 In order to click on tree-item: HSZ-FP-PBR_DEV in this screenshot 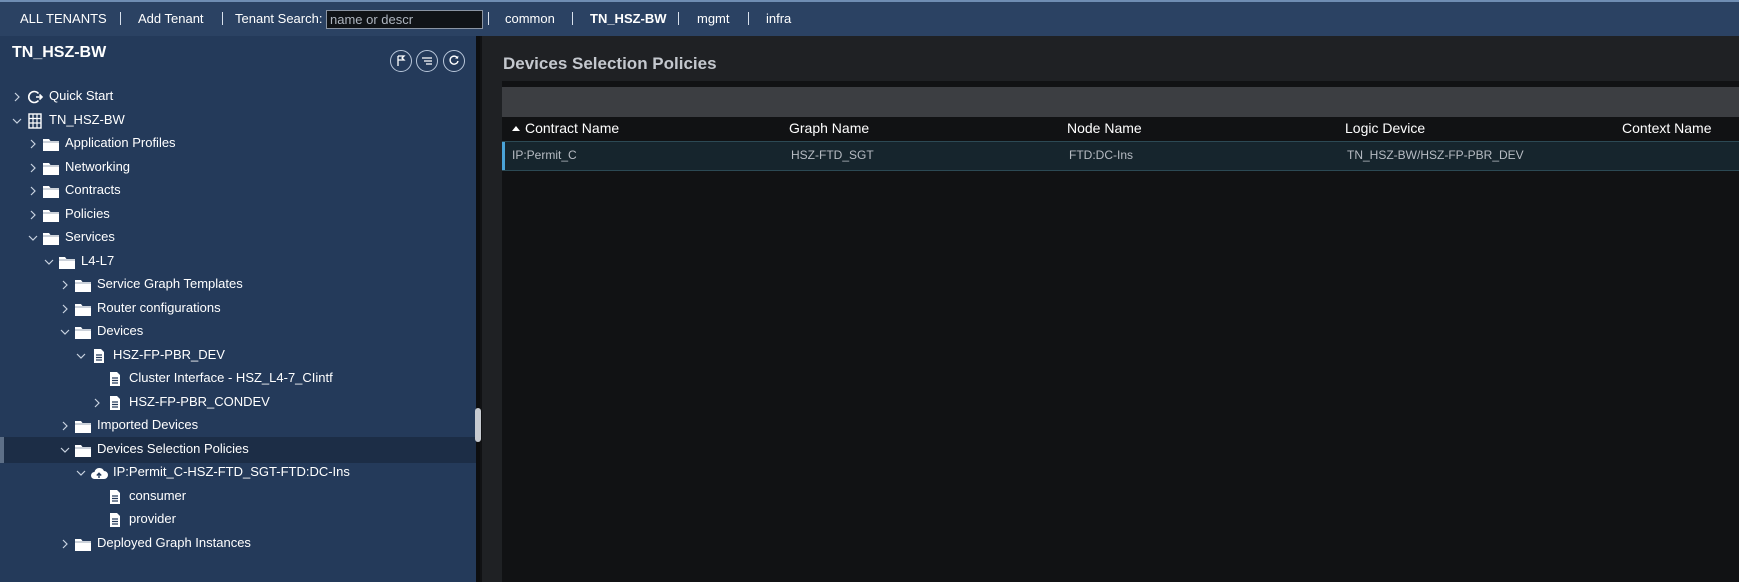, I will do `click(238, 356)`.